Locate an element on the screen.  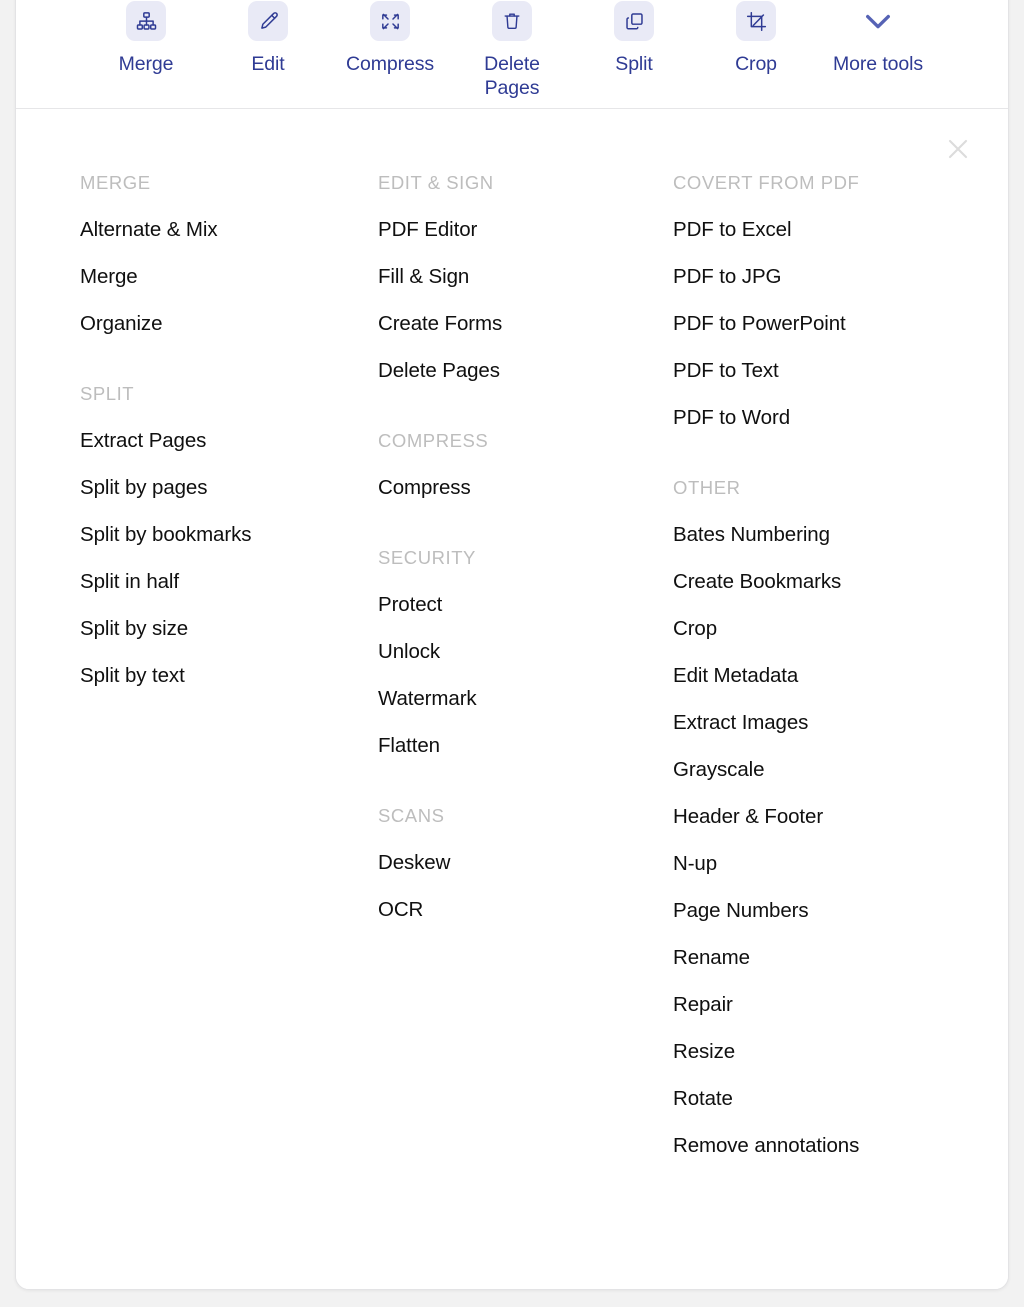
menu-item-bates-numbering: Bates Numbering is located at coordinates (823, 535).